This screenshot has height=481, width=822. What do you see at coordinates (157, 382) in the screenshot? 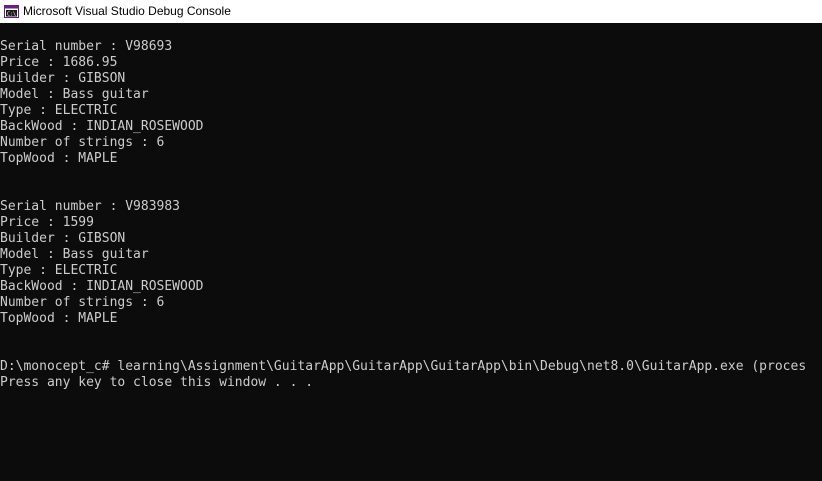
I see `console-line: Press any key to close this window . . .` at bounding box center [157, 382].